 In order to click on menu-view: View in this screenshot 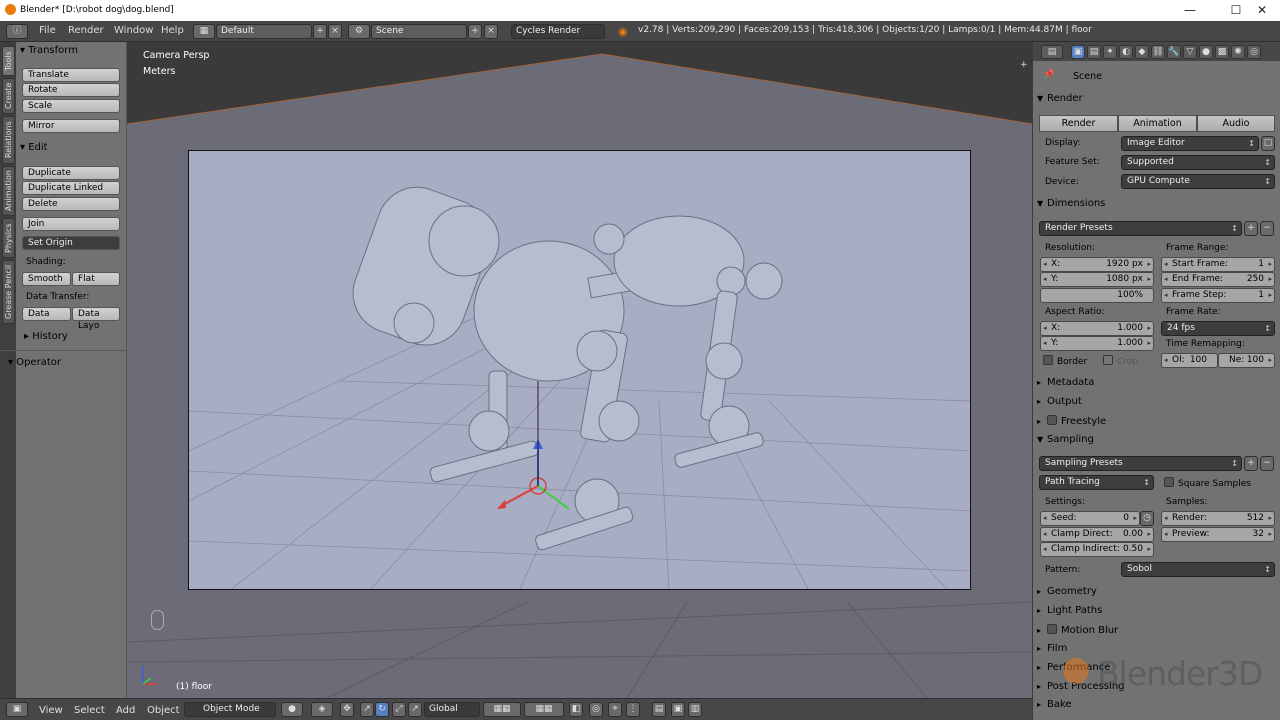, I will do `click(51, 710)`.